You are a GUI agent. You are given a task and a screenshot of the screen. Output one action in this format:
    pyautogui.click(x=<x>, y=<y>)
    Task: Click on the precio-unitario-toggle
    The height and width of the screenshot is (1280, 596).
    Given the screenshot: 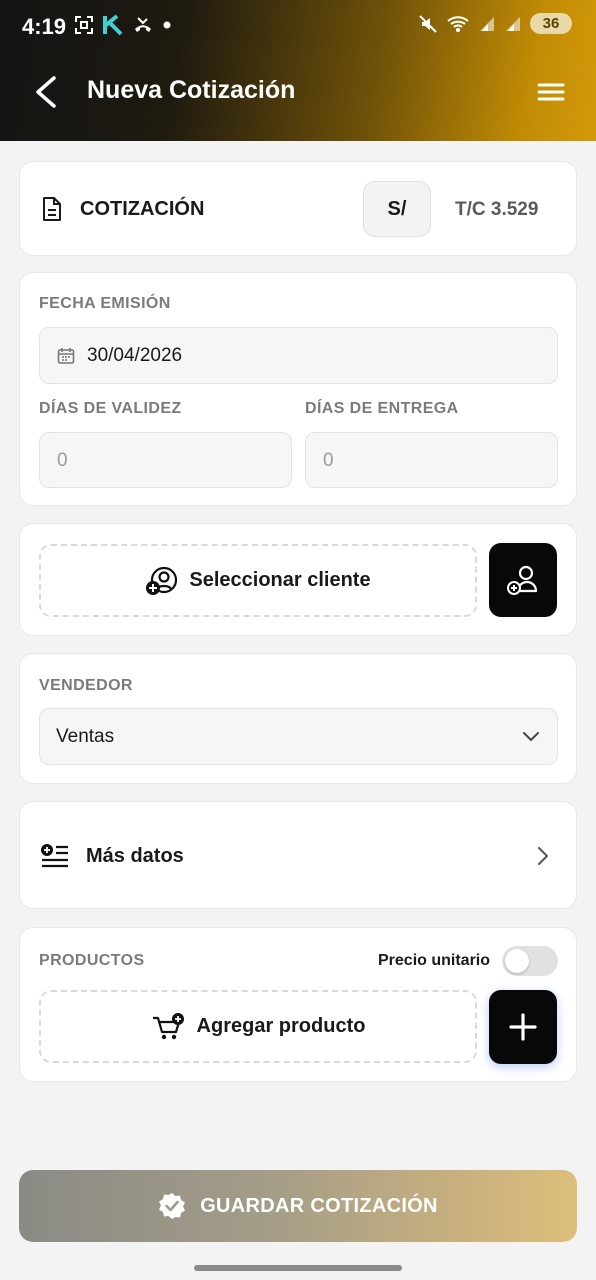 What is the action you would take?
    pyautogui.click(x=530, y=961)
    